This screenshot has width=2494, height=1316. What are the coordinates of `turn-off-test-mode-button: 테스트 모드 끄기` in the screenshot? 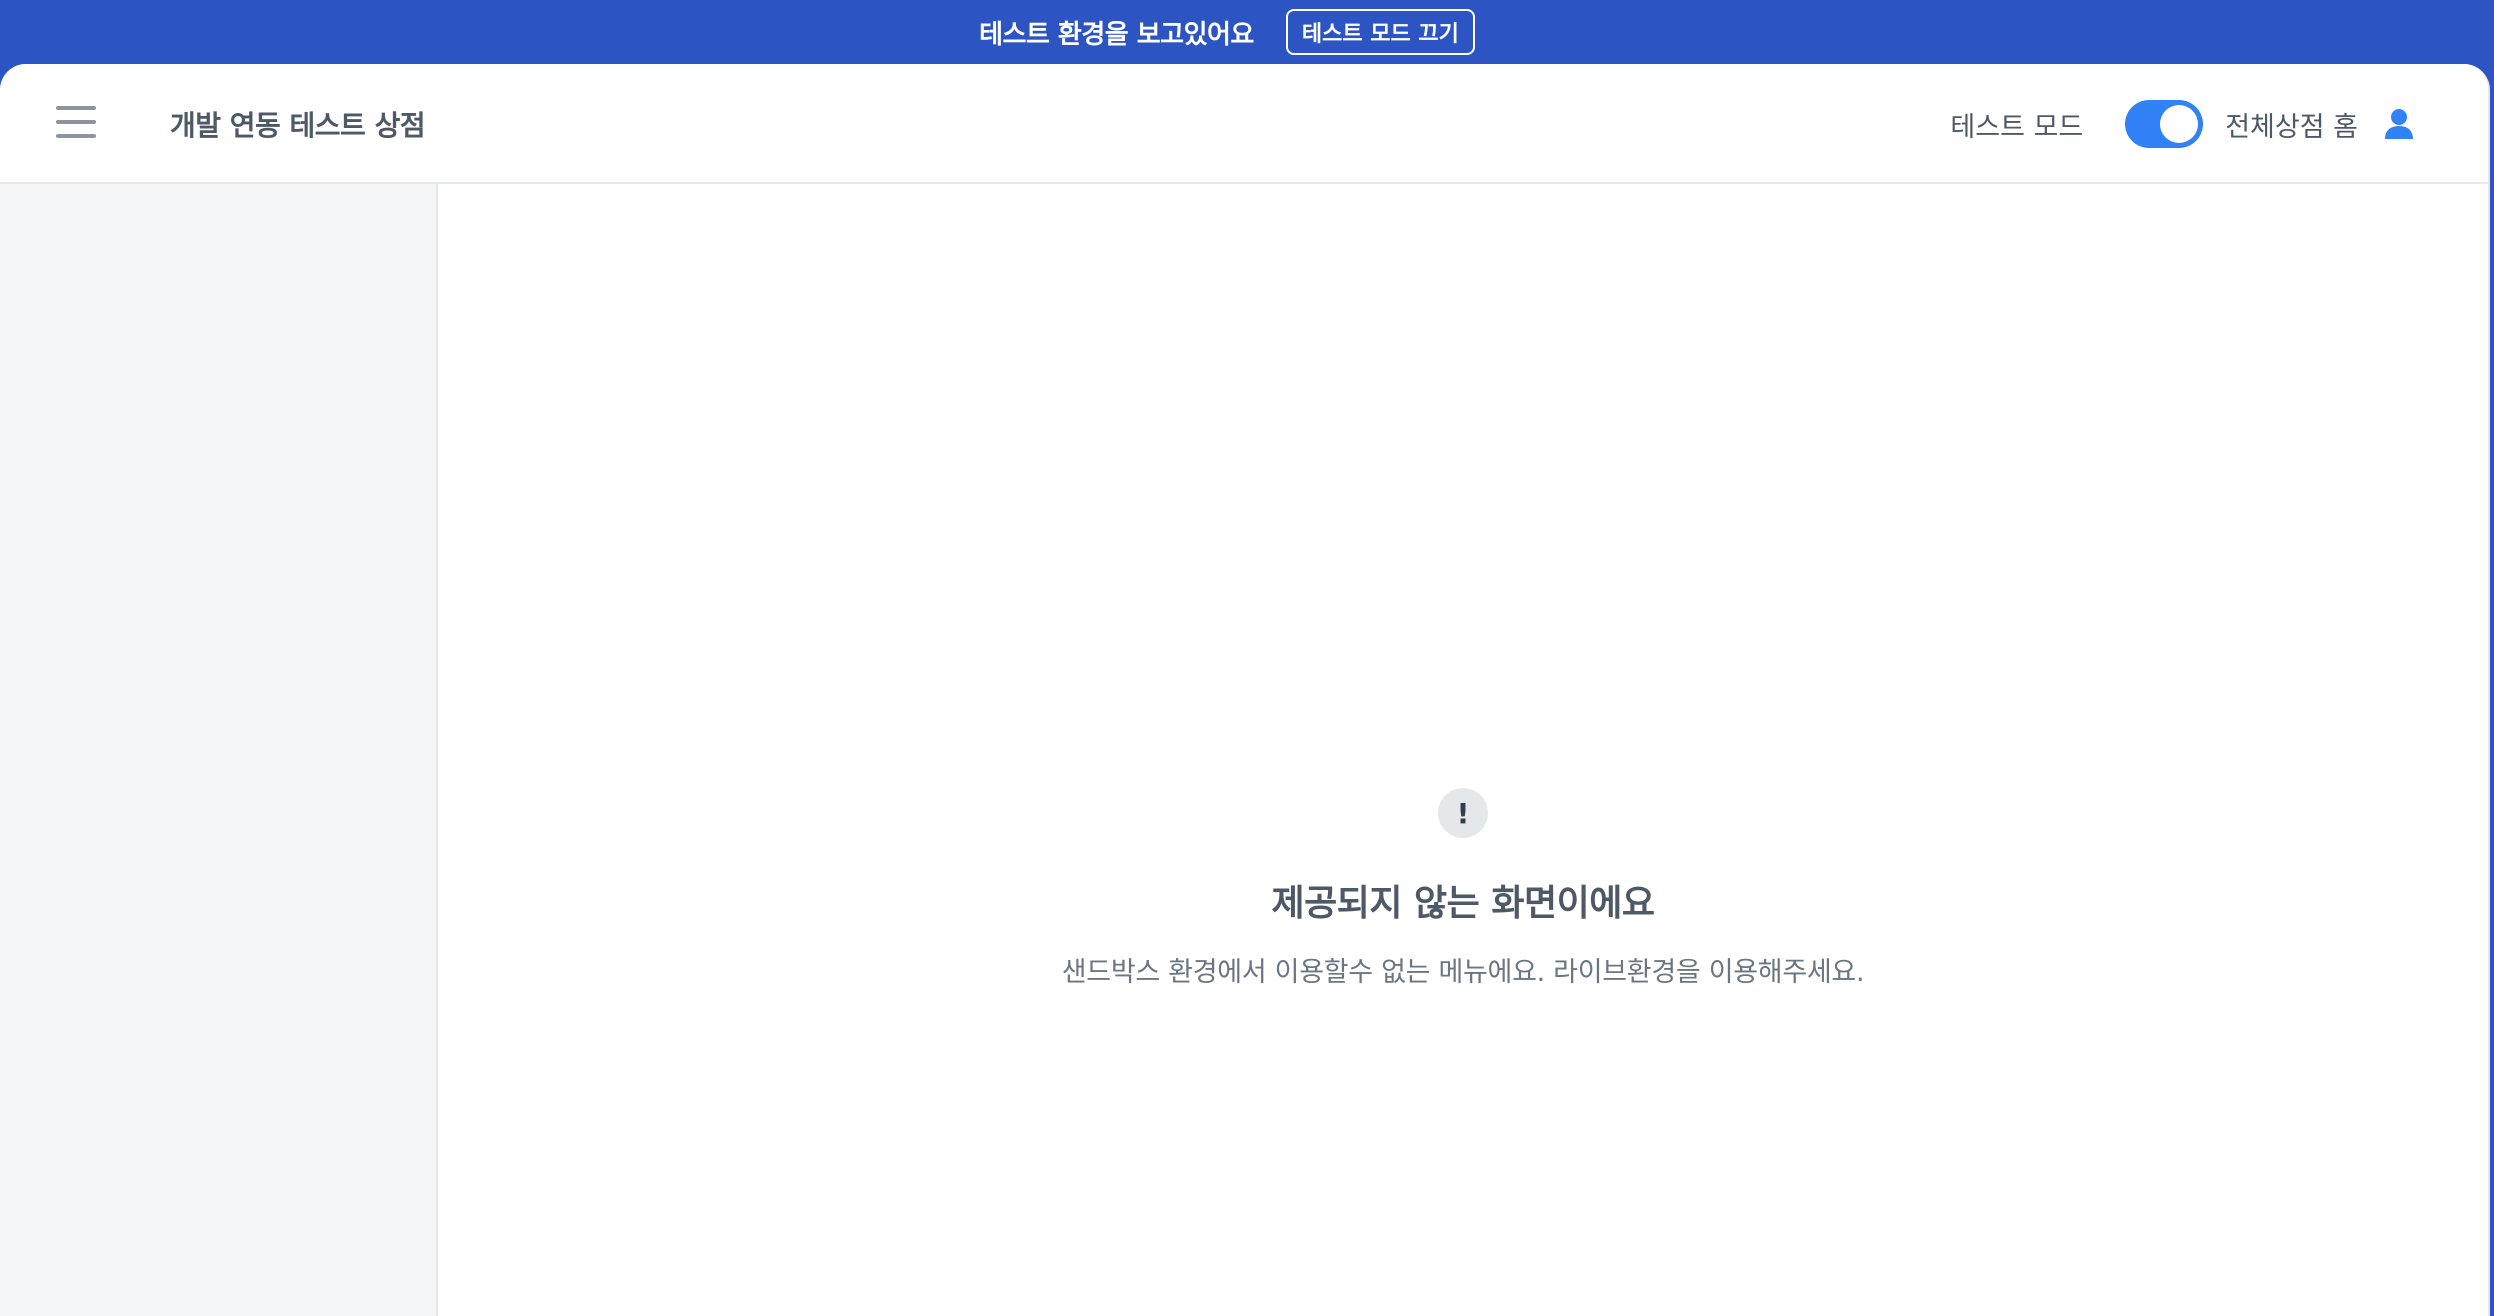 It's located at (1380, 32).